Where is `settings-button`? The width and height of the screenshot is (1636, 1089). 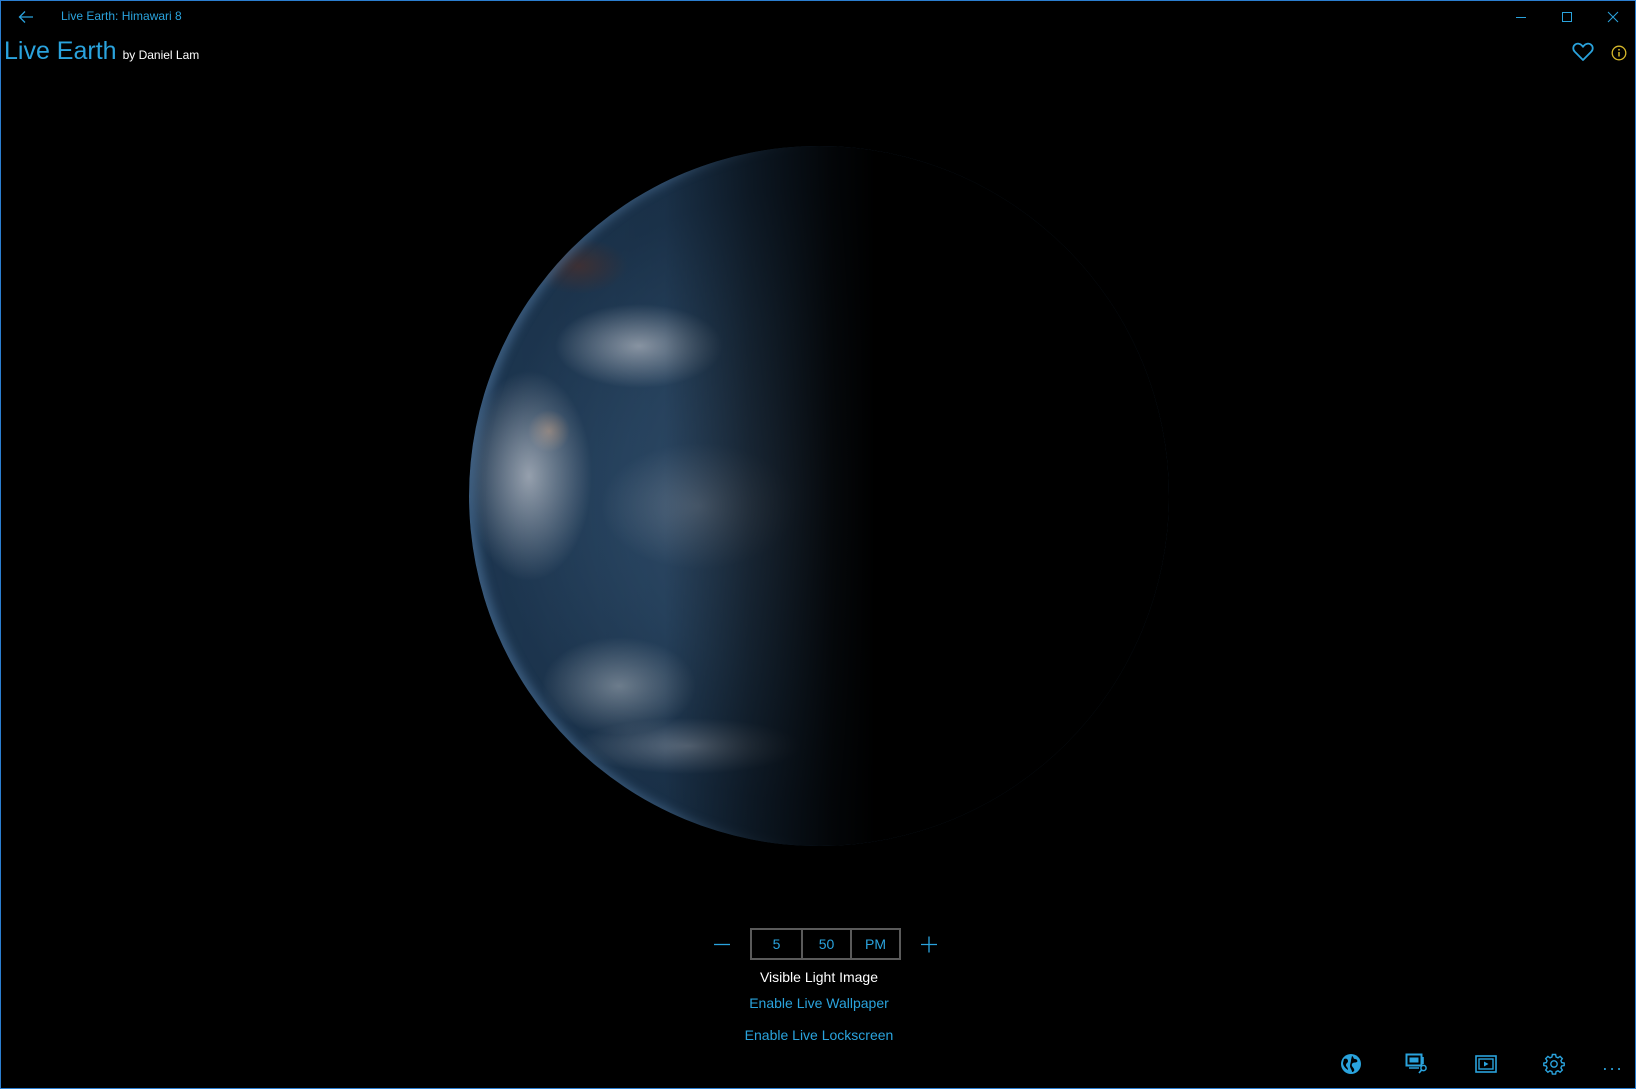 settings-button is located at coordinates (1554, 1064).